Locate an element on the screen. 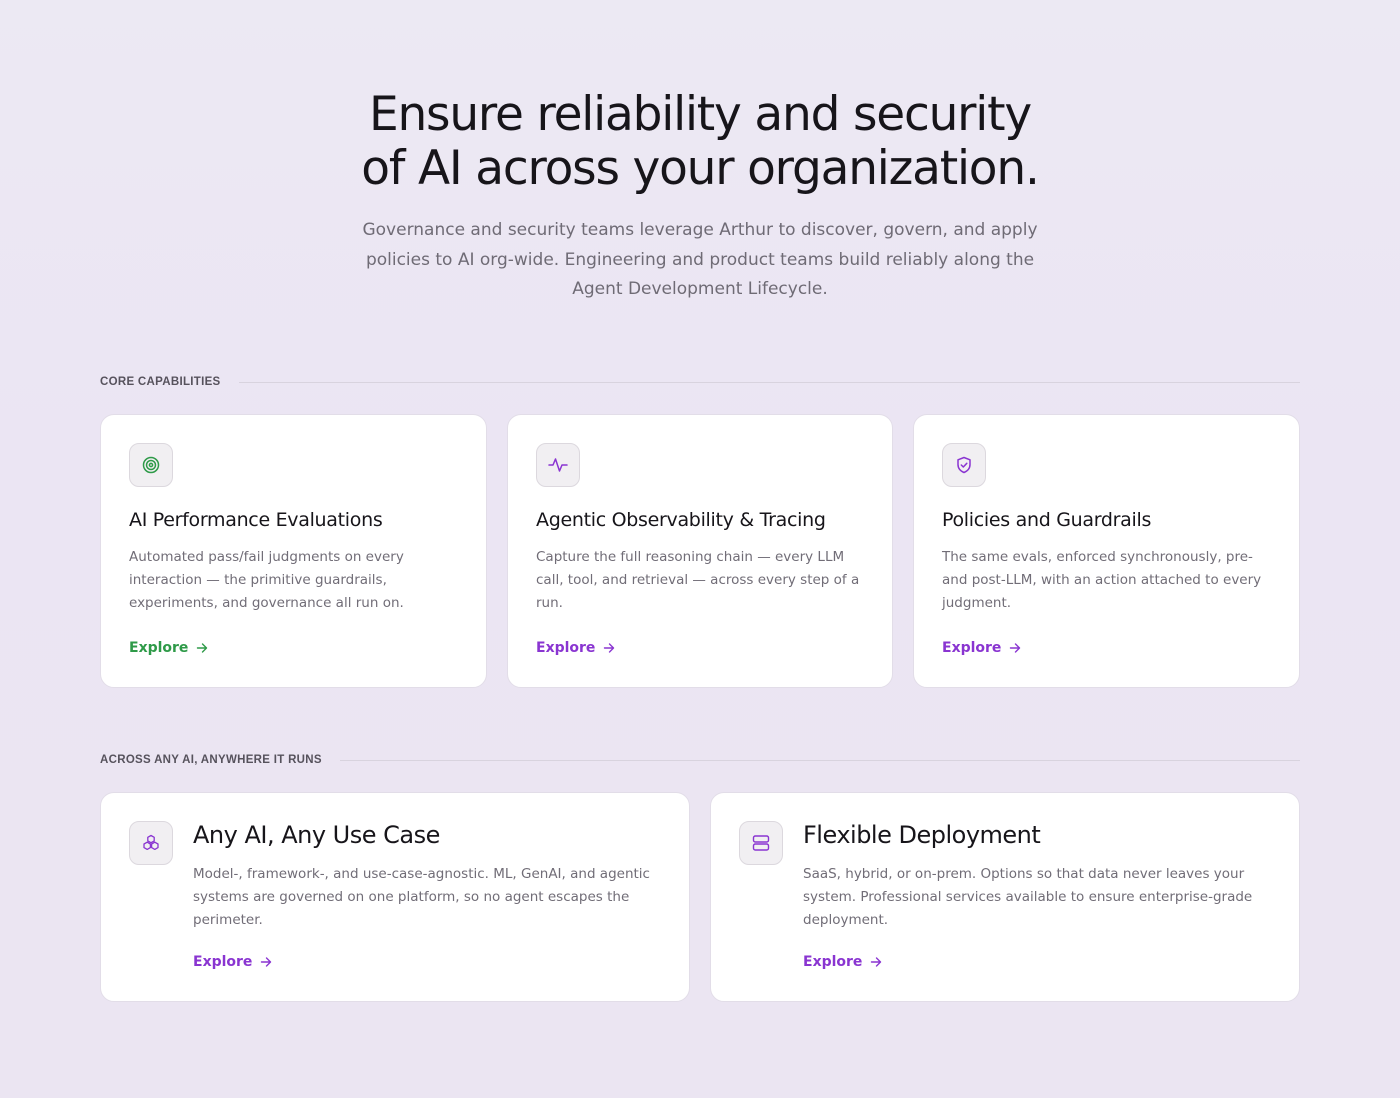  card-title: Agentic Observability & Tracing is located at coordinates (681, 520).